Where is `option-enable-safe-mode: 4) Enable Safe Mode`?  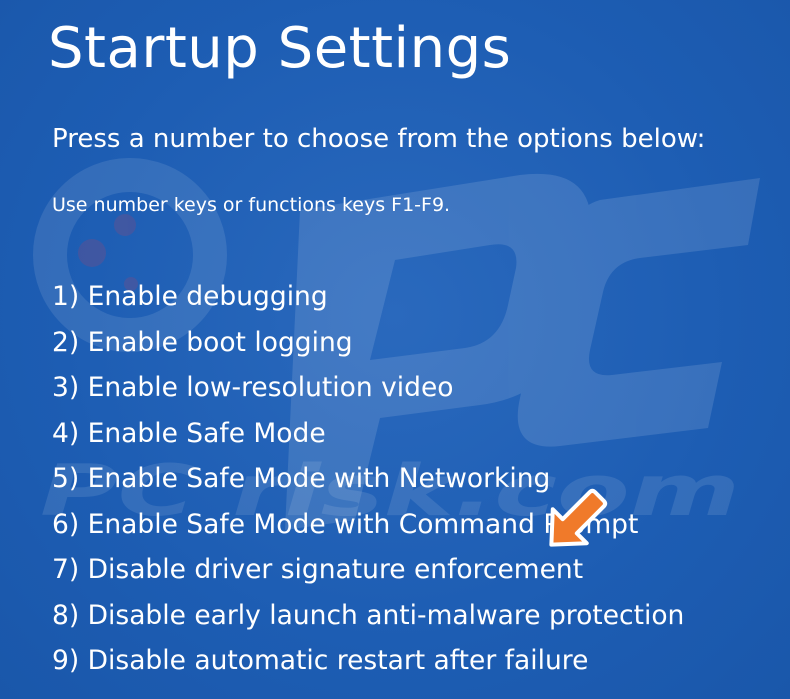 option-enable-safe-mode: 4) Enable Safe Mode is located at coordinates (368, 434).